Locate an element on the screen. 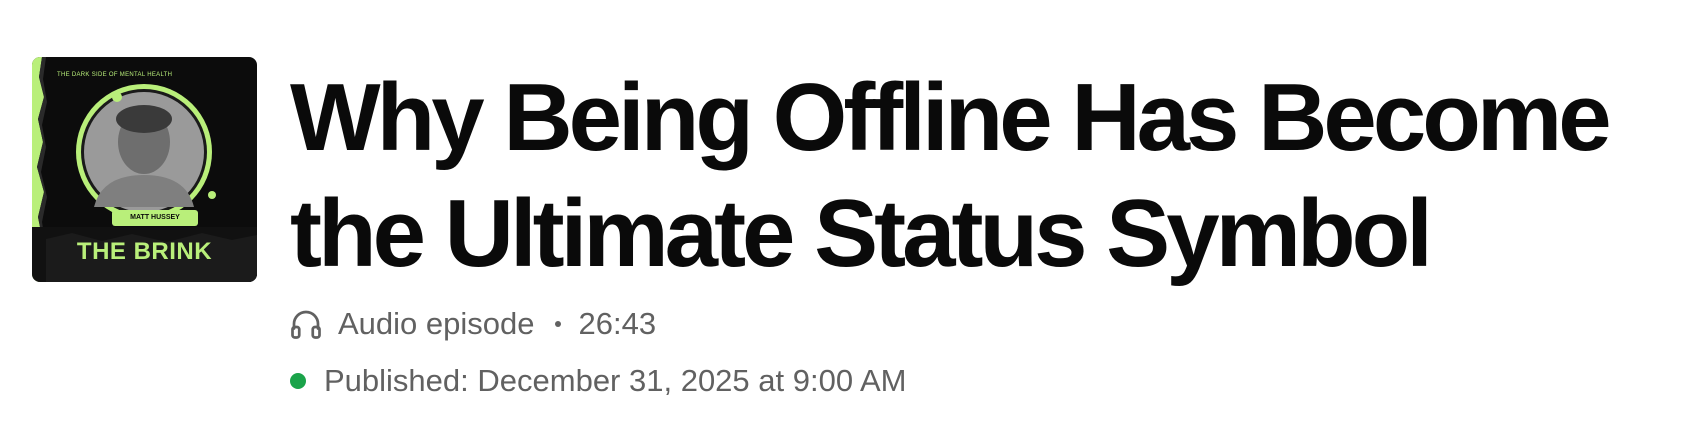  headphones-icon is located at coordinates (306, 324).